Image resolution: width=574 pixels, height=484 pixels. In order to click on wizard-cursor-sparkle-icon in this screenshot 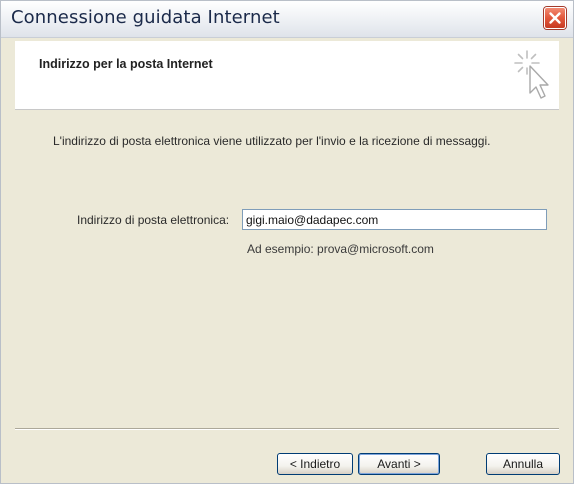, I will do `click(531, 74)`.